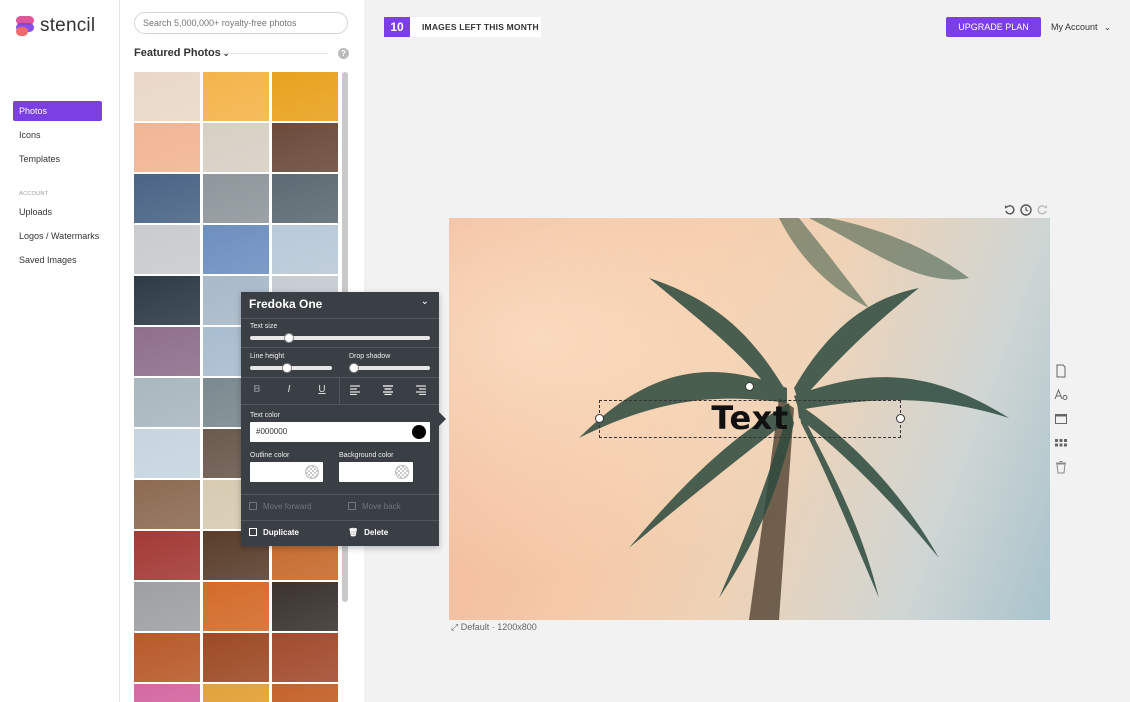 This screenshot has height=702, width=1130. I want to click on line-height-knob, so click(287, 368).